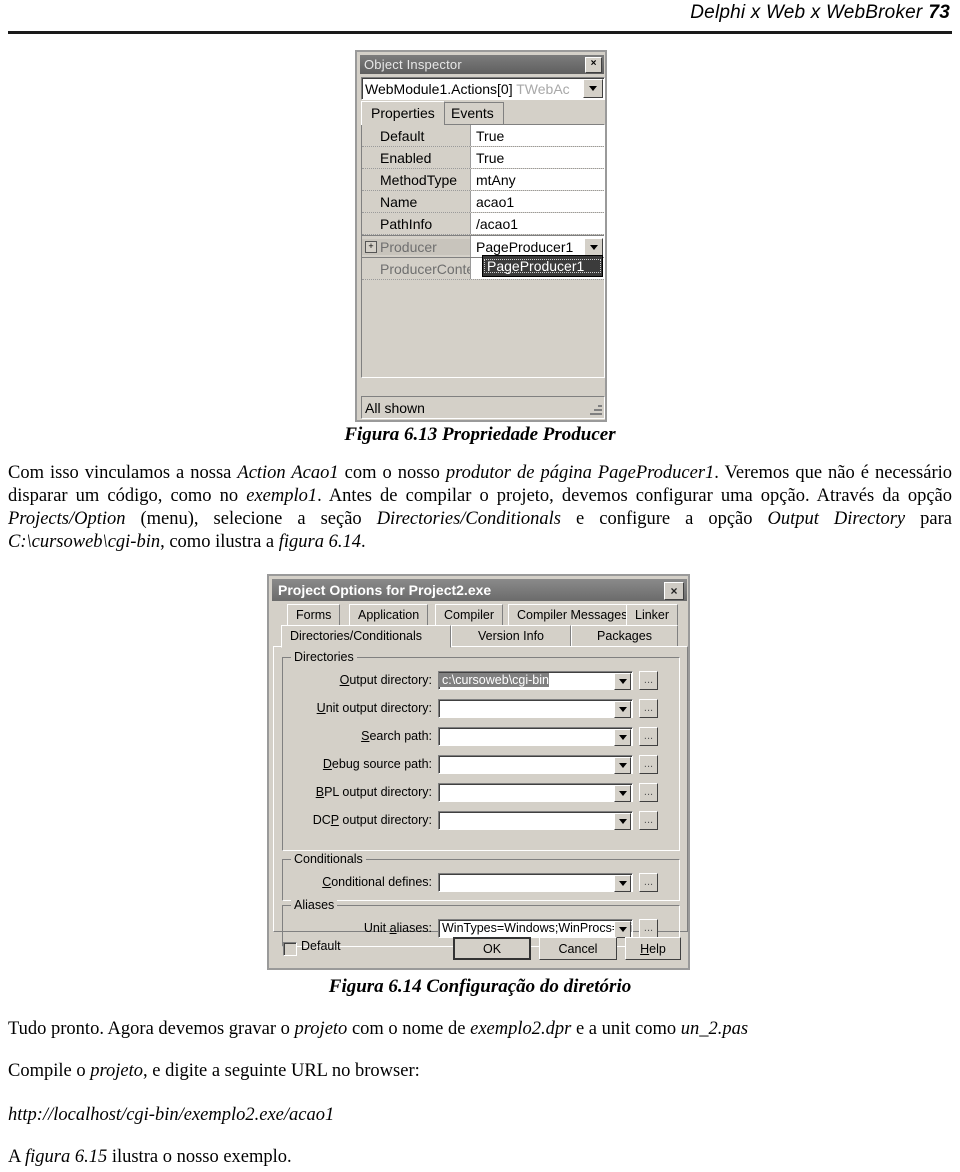 Image resolution: width=960 pixels, height=1172 pixels. I want to click on text-segment: figura 6.15, so click(66, 1157).